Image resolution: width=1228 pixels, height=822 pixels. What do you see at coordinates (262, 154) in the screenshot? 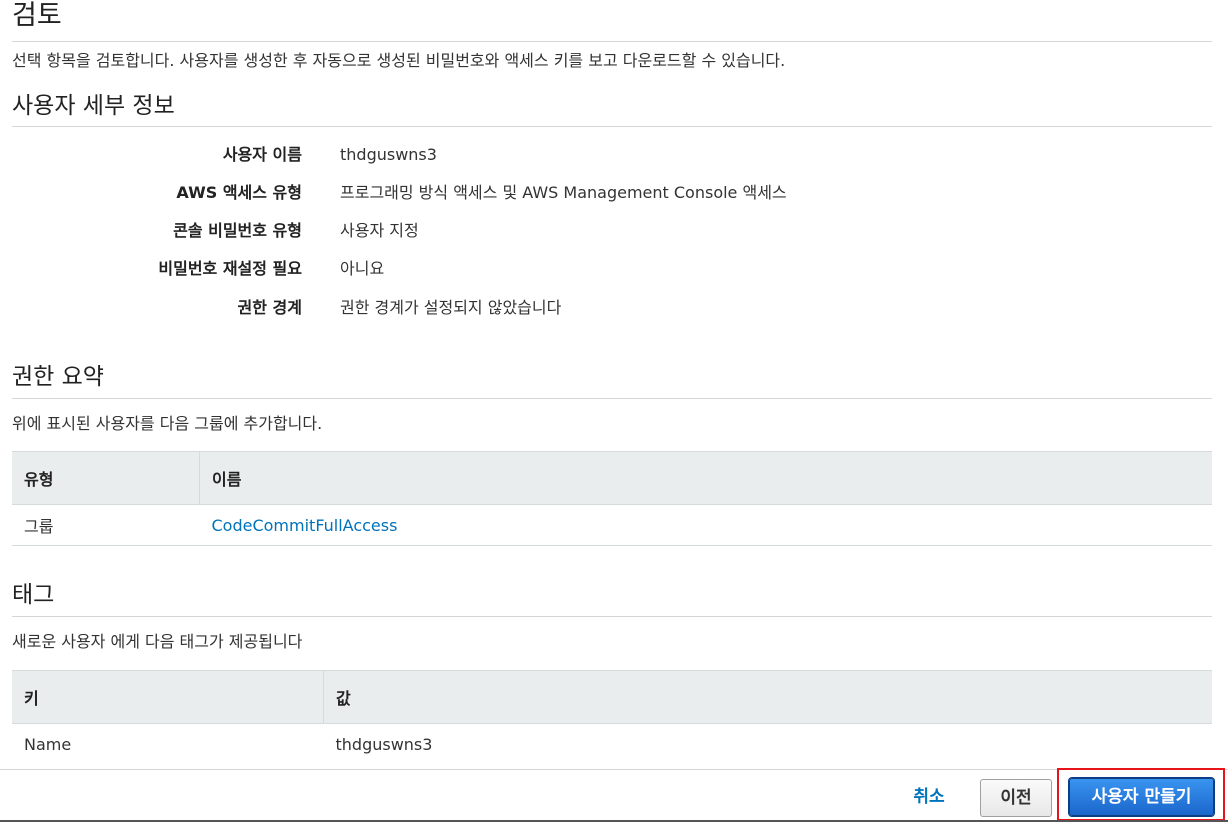
I see `username-label: 사용자 이름` at bounding box center [262, 154].